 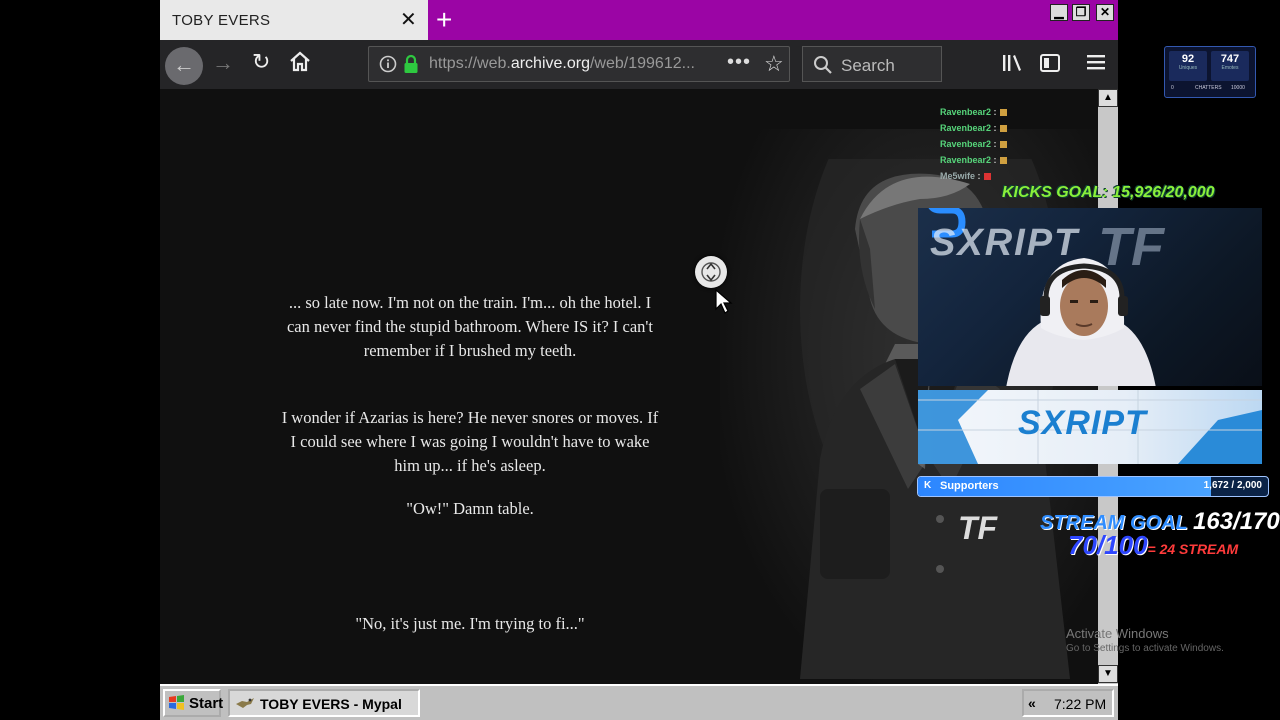 I want to click on start-button: Start, so click(x=193, y=703).